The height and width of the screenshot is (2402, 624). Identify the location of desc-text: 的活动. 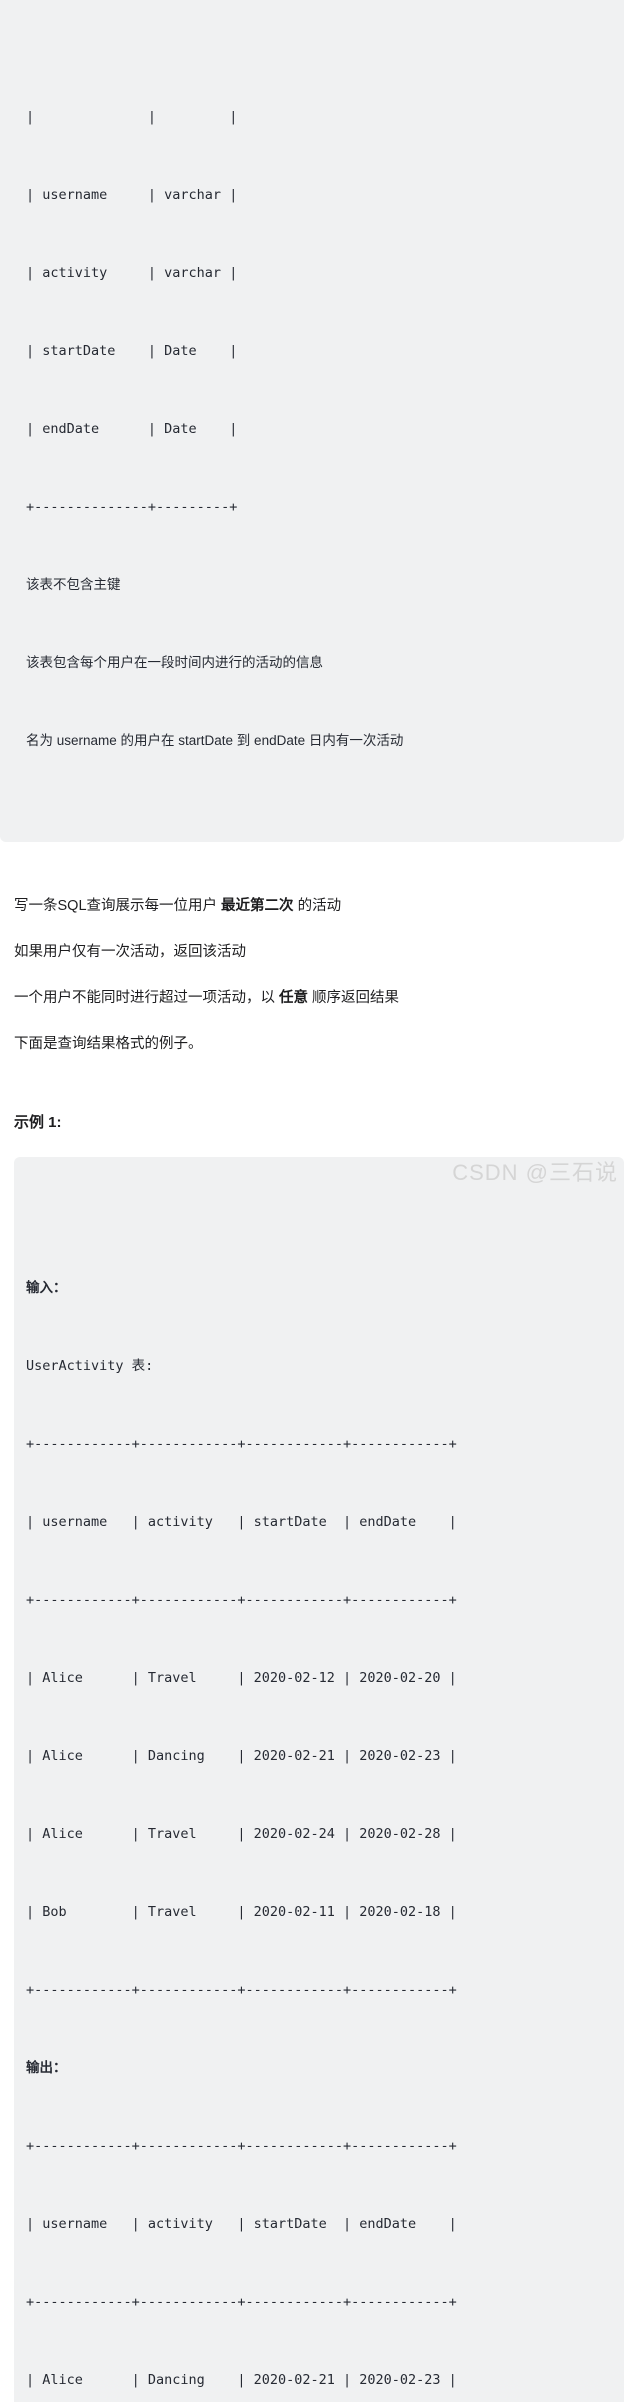
(317, 906).